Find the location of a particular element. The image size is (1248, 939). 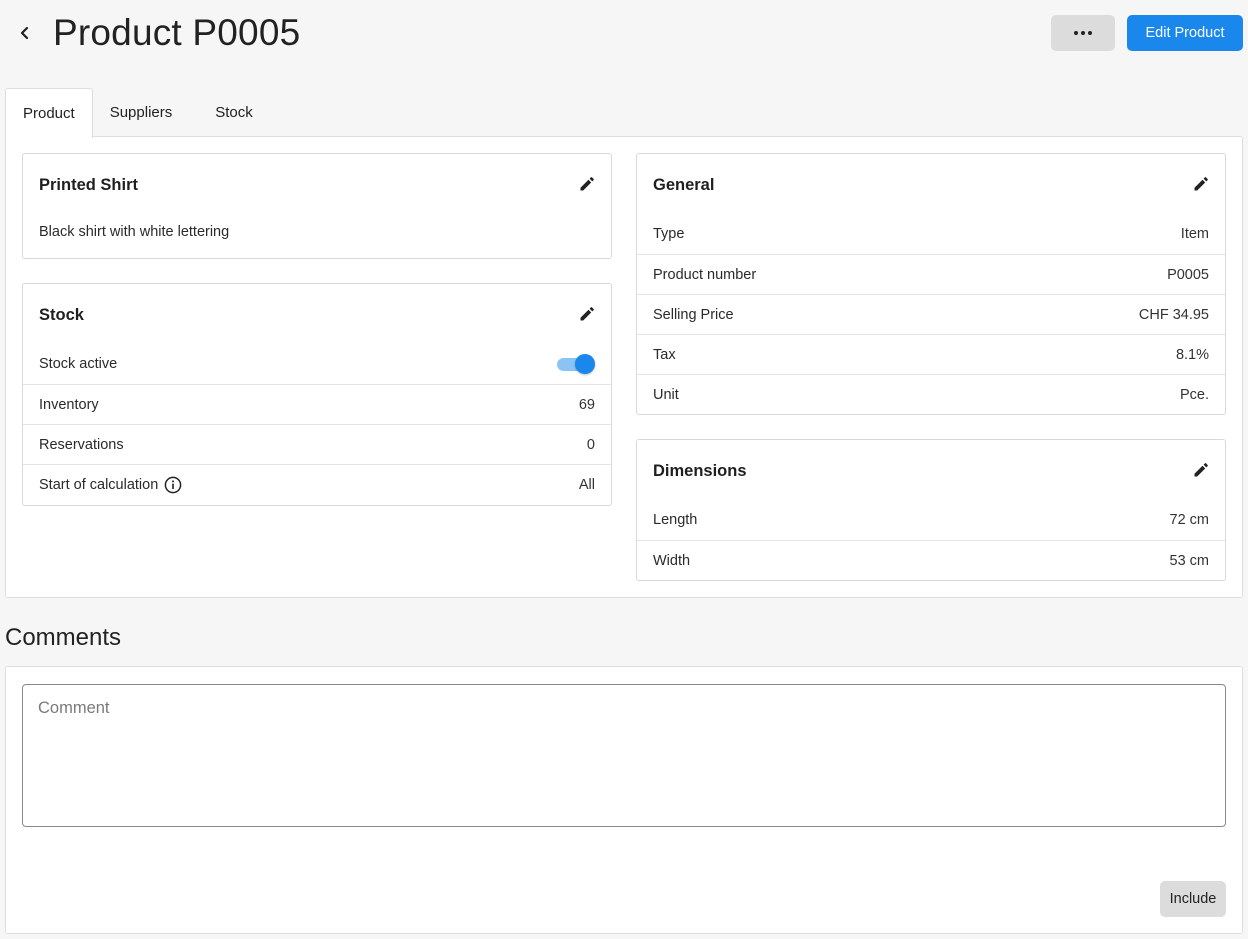

row-label: Unit is located at coordinates (666, 394).